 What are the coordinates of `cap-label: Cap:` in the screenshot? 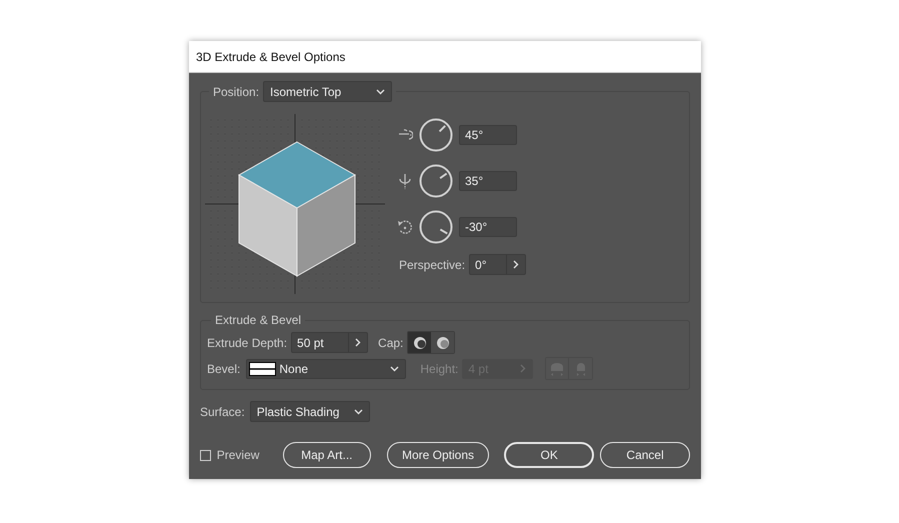 It's located at (391, 343).